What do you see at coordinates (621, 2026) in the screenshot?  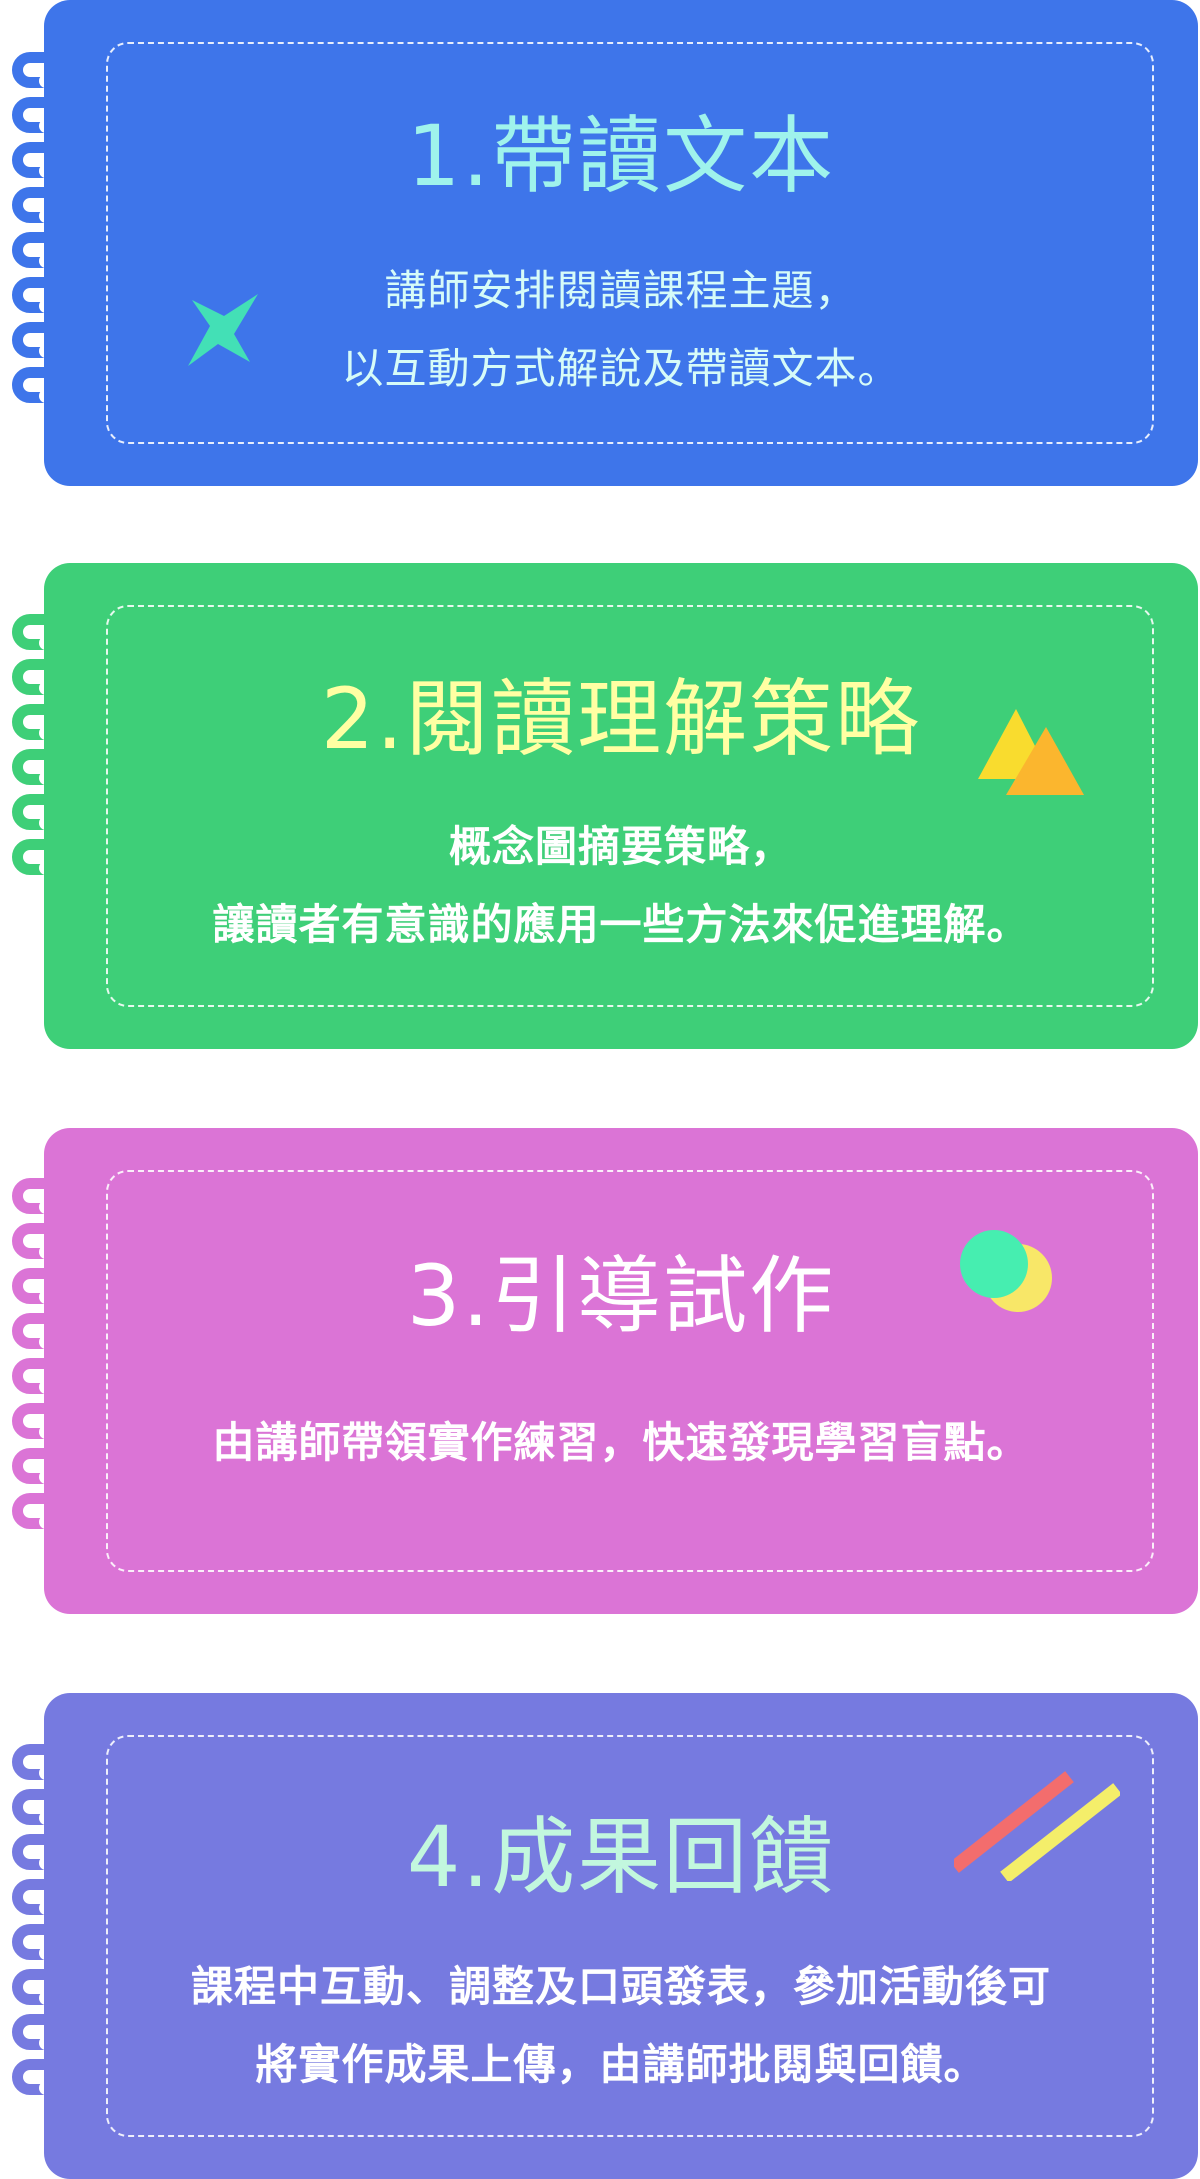 I see `step-description-4: 課程中互動、調整及口頭發表，參加活動後可 將實作成果上傳，由講師批閱與回饋。` at bounding box center [621, 2026].